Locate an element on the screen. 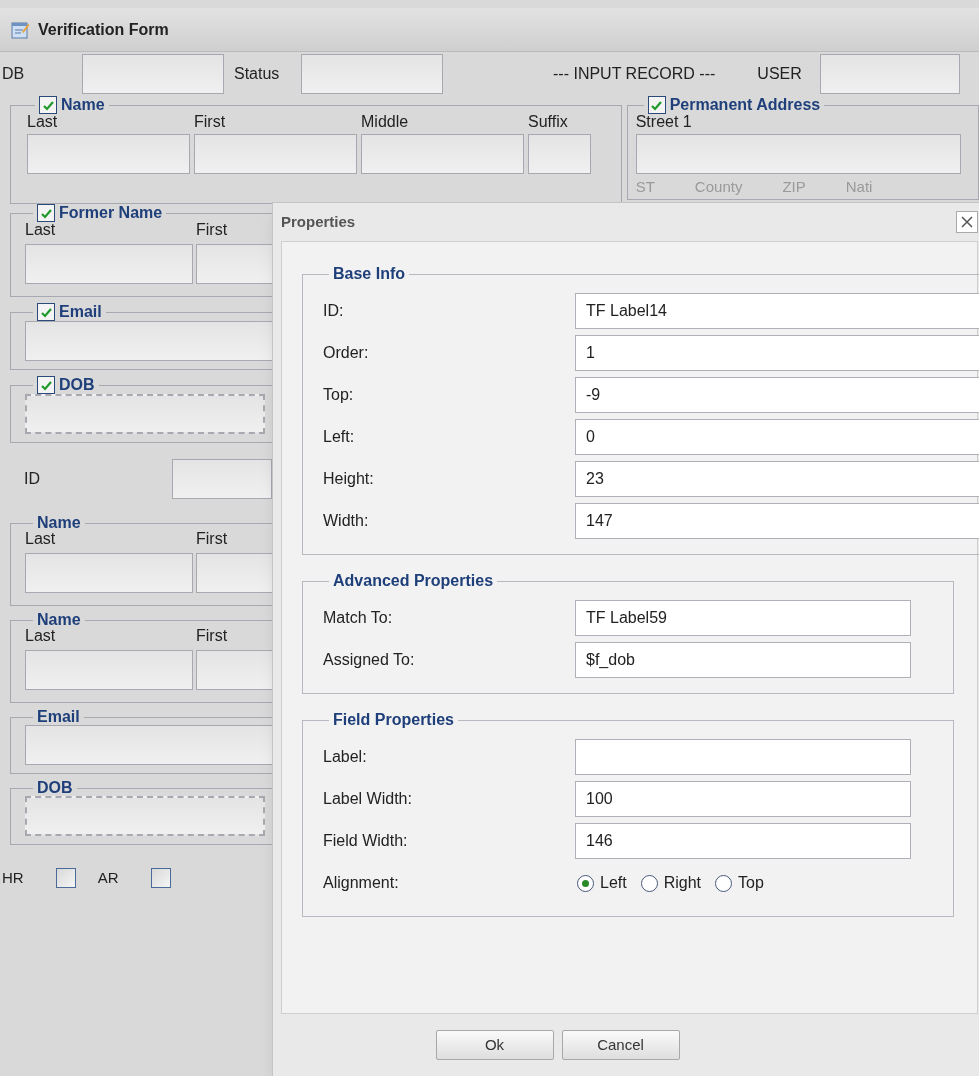 This screenshot has width=979, height=1076. close-icon is located at coordinates (967, 222).